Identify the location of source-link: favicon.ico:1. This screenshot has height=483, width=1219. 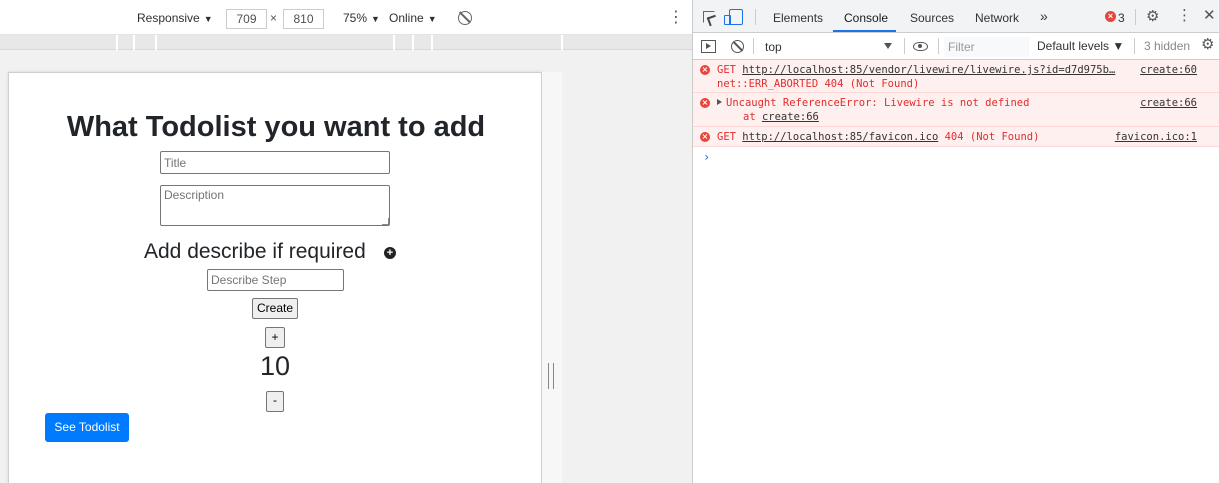
(1156, 137).